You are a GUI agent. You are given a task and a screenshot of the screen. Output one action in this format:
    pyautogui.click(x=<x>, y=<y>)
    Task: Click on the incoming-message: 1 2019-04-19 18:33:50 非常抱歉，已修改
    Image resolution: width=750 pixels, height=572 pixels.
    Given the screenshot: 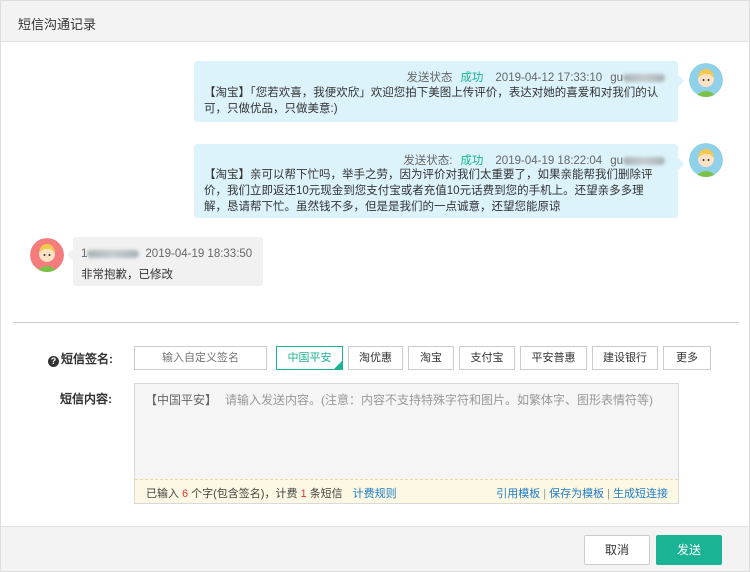 What is the action you would take?
    pyautogui.click(x=165, y=261)
    